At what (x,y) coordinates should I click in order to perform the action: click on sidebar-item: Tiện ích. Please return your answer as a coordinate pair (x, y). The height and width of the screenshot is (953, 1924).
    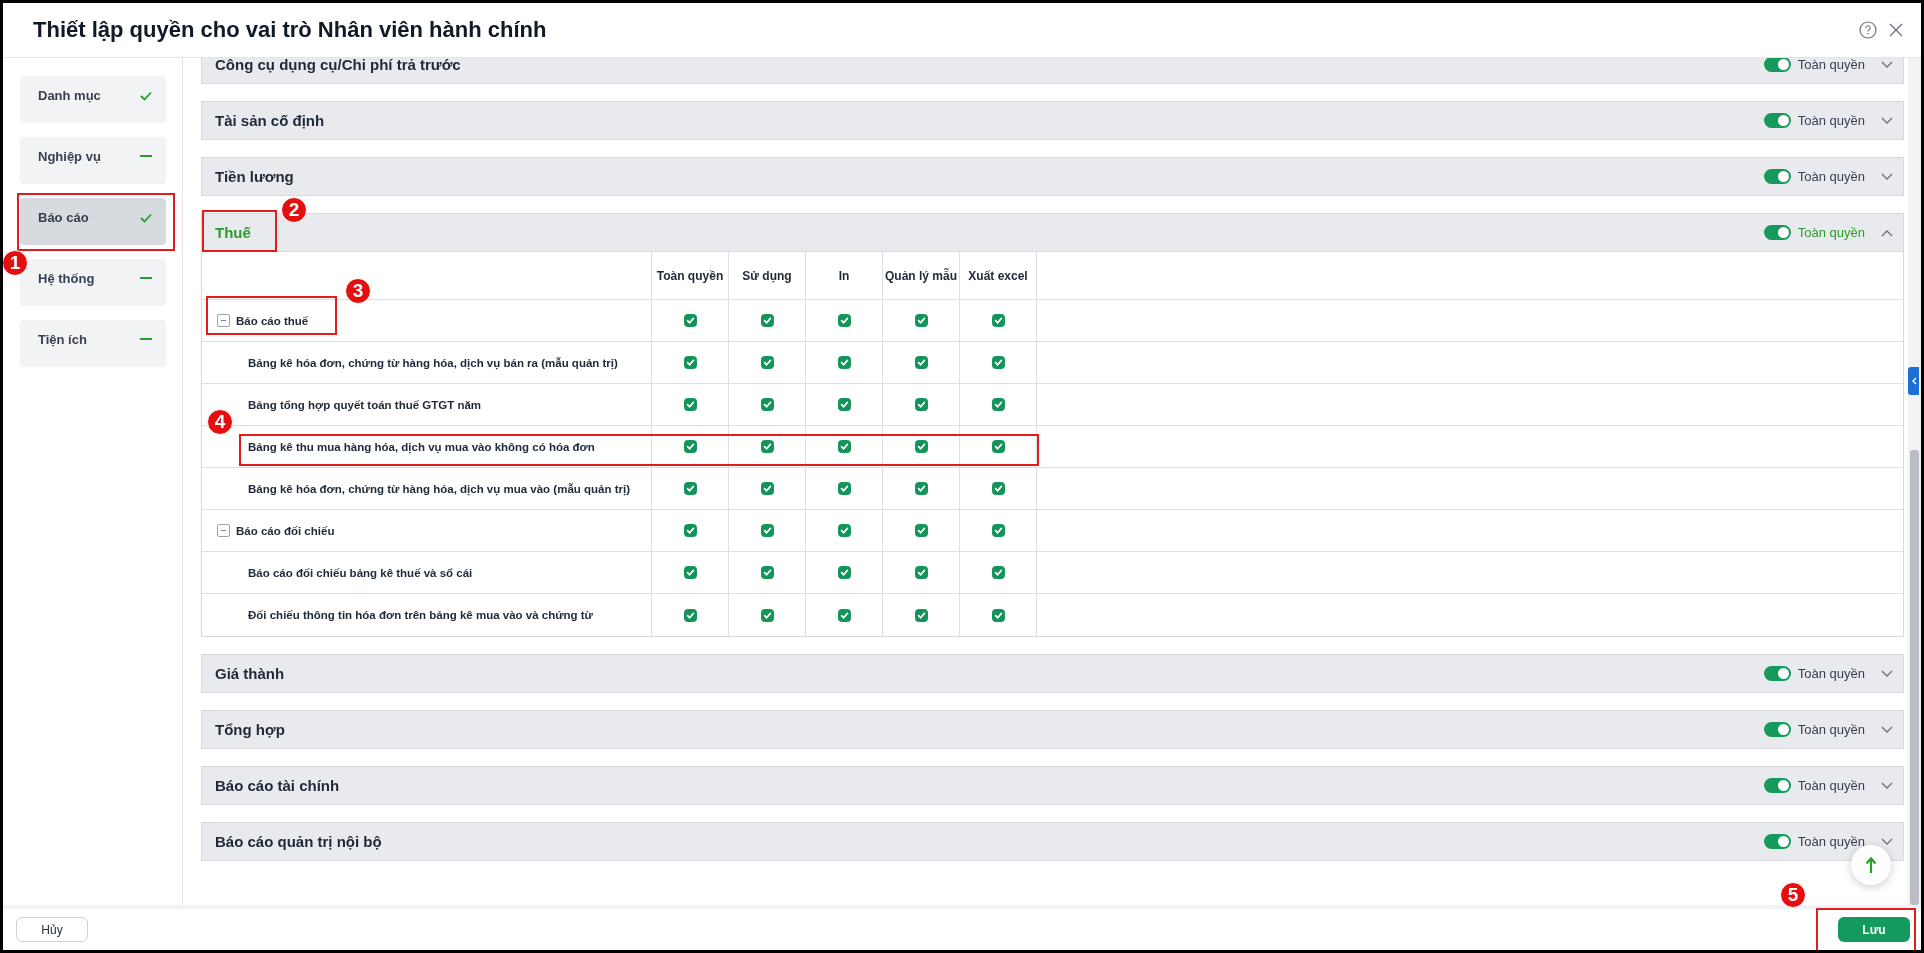
    Looking at the image, I should click on (93, 343).